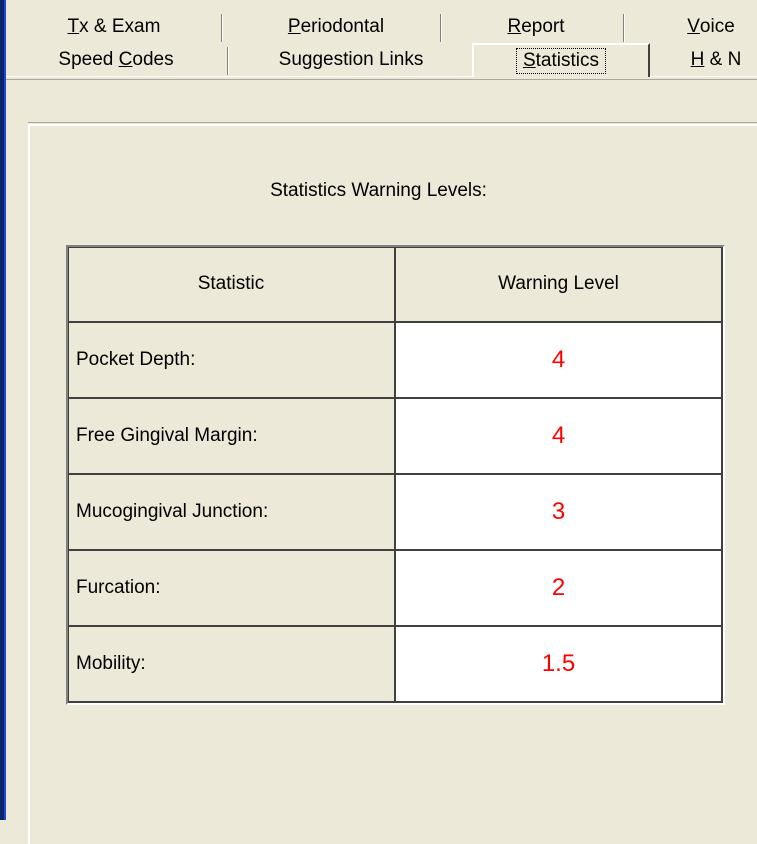 This screenshot has width=757, height=844. What do you see at coordinates (543, 26) in the screenshot?
I see `tab-label-suffix: eport` at bounding box center [543, 26].